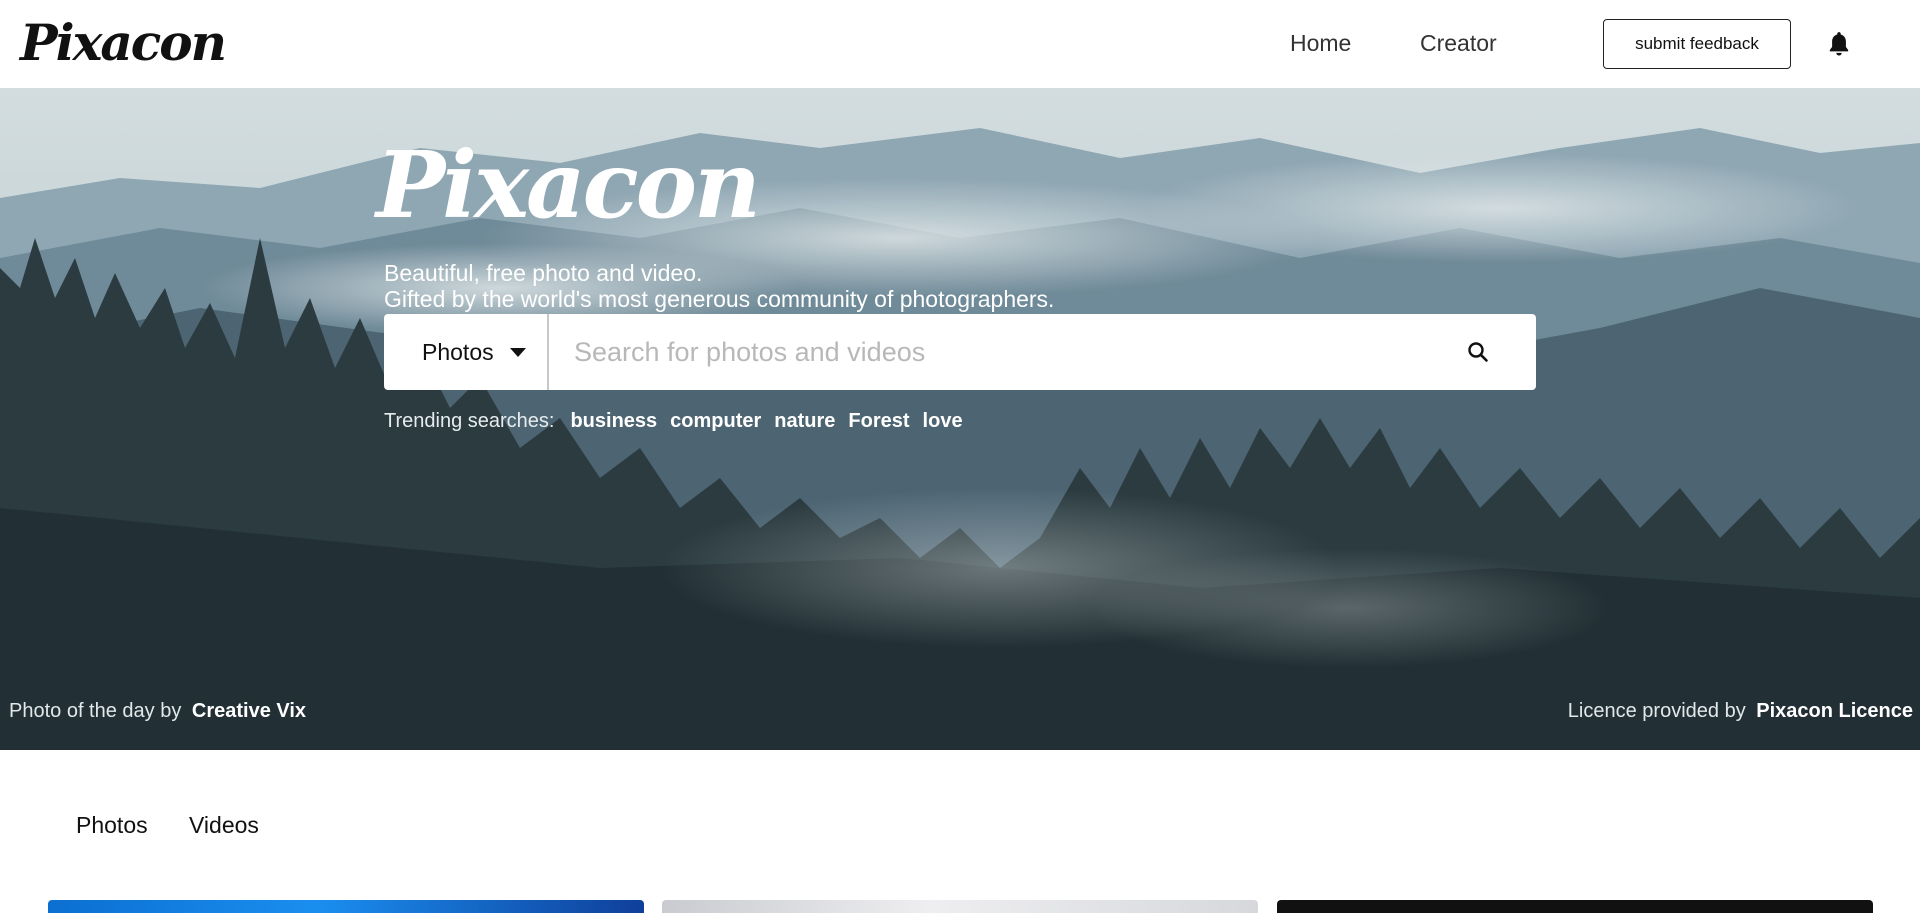 The width and height of the screenshot is (1920, 913). What do you see at coordinates (458, 351) in the screenshot?
I see `media-type-selected: Photos` at bounding box center [458, 351].